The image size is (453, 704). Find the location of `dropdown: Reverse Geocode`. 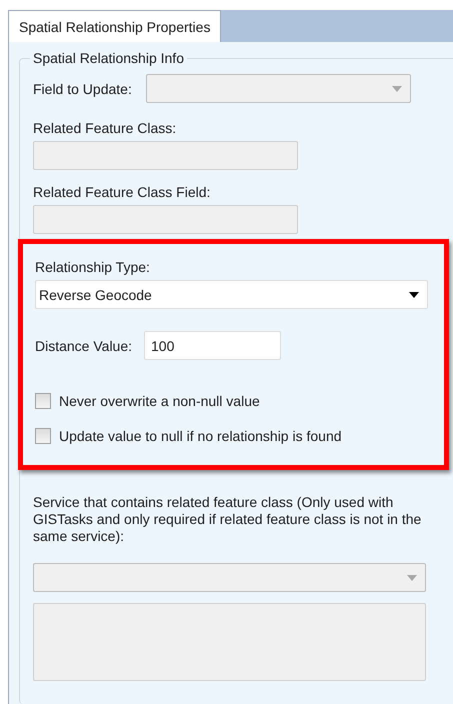

dropdown: Reverse Geocode is located at coordinates (231, 294).